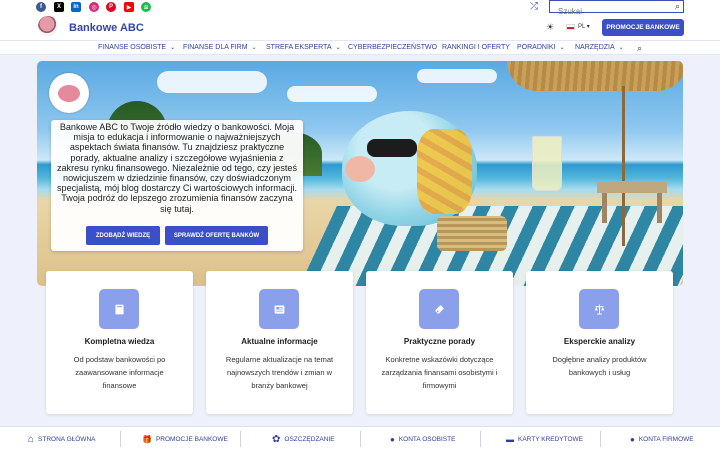  What do you see at coordinates (147, 439) in the screenshot?
I see `gift-icon: 🎁` at bounding box center [147, 439].